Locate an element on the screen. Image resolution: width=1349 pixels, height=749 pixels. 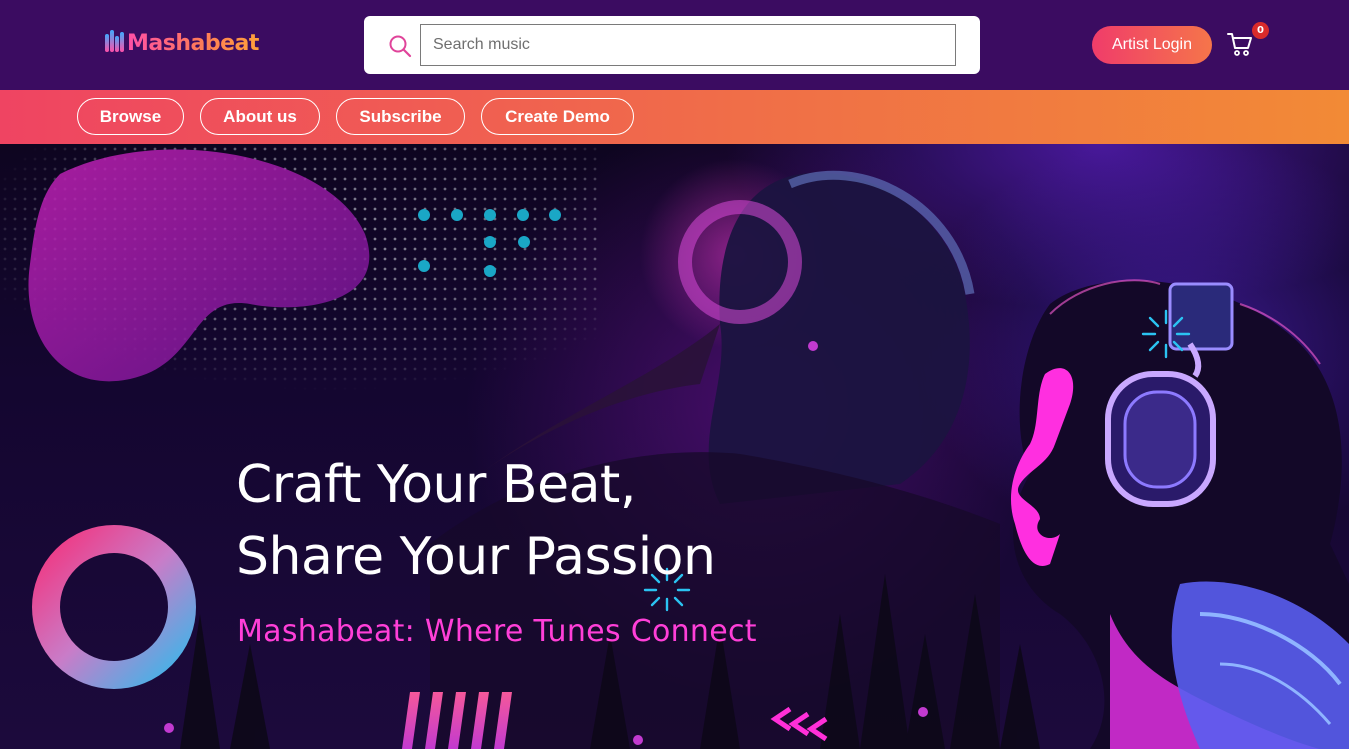
search-bar is located at coordinates (672, 45).